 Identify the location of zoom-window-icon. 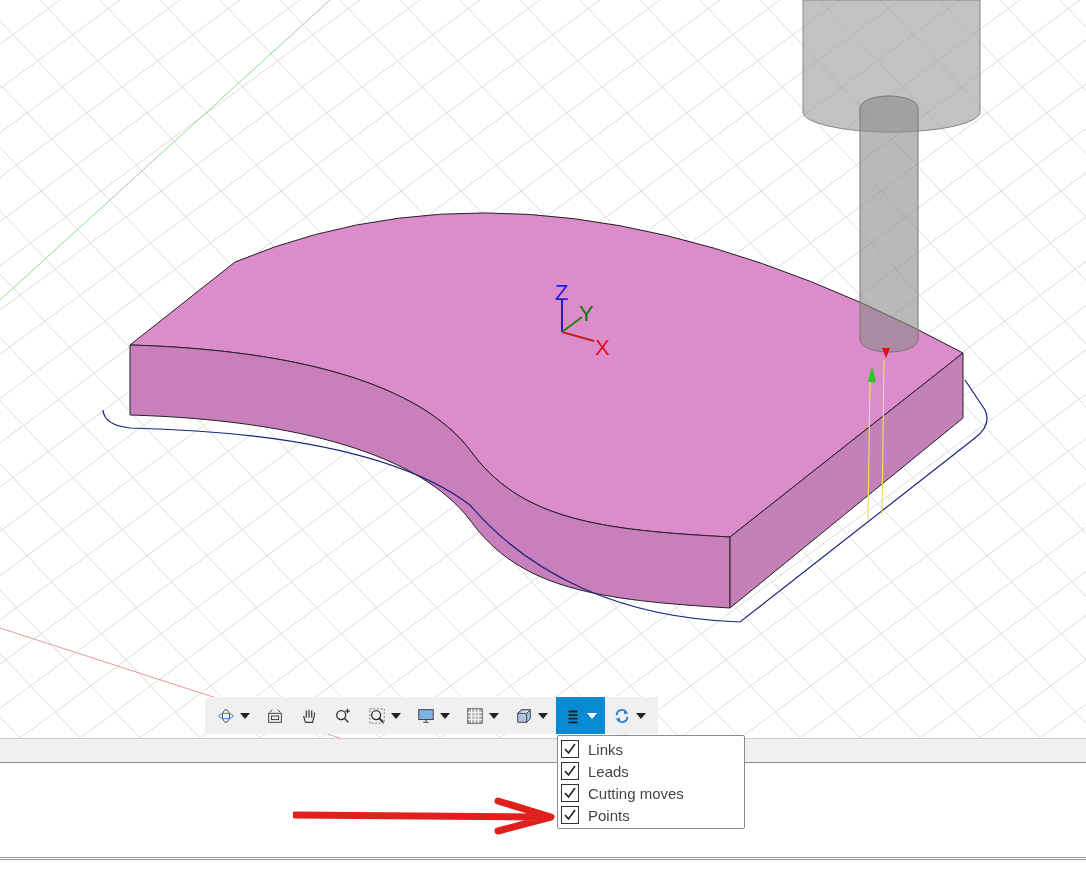
(377, 715).